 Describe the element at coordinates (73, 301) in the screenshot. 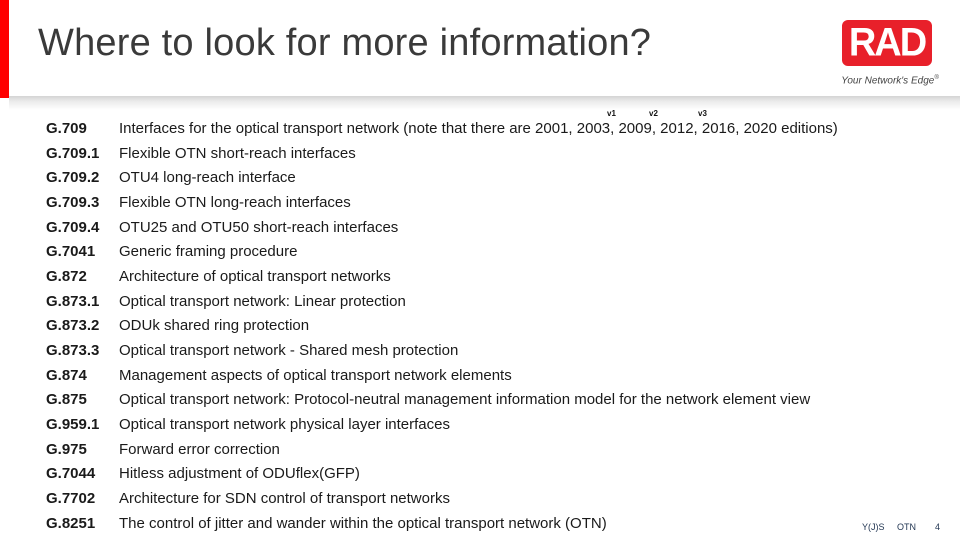

I see `standard-code: G.873.1` at that location.